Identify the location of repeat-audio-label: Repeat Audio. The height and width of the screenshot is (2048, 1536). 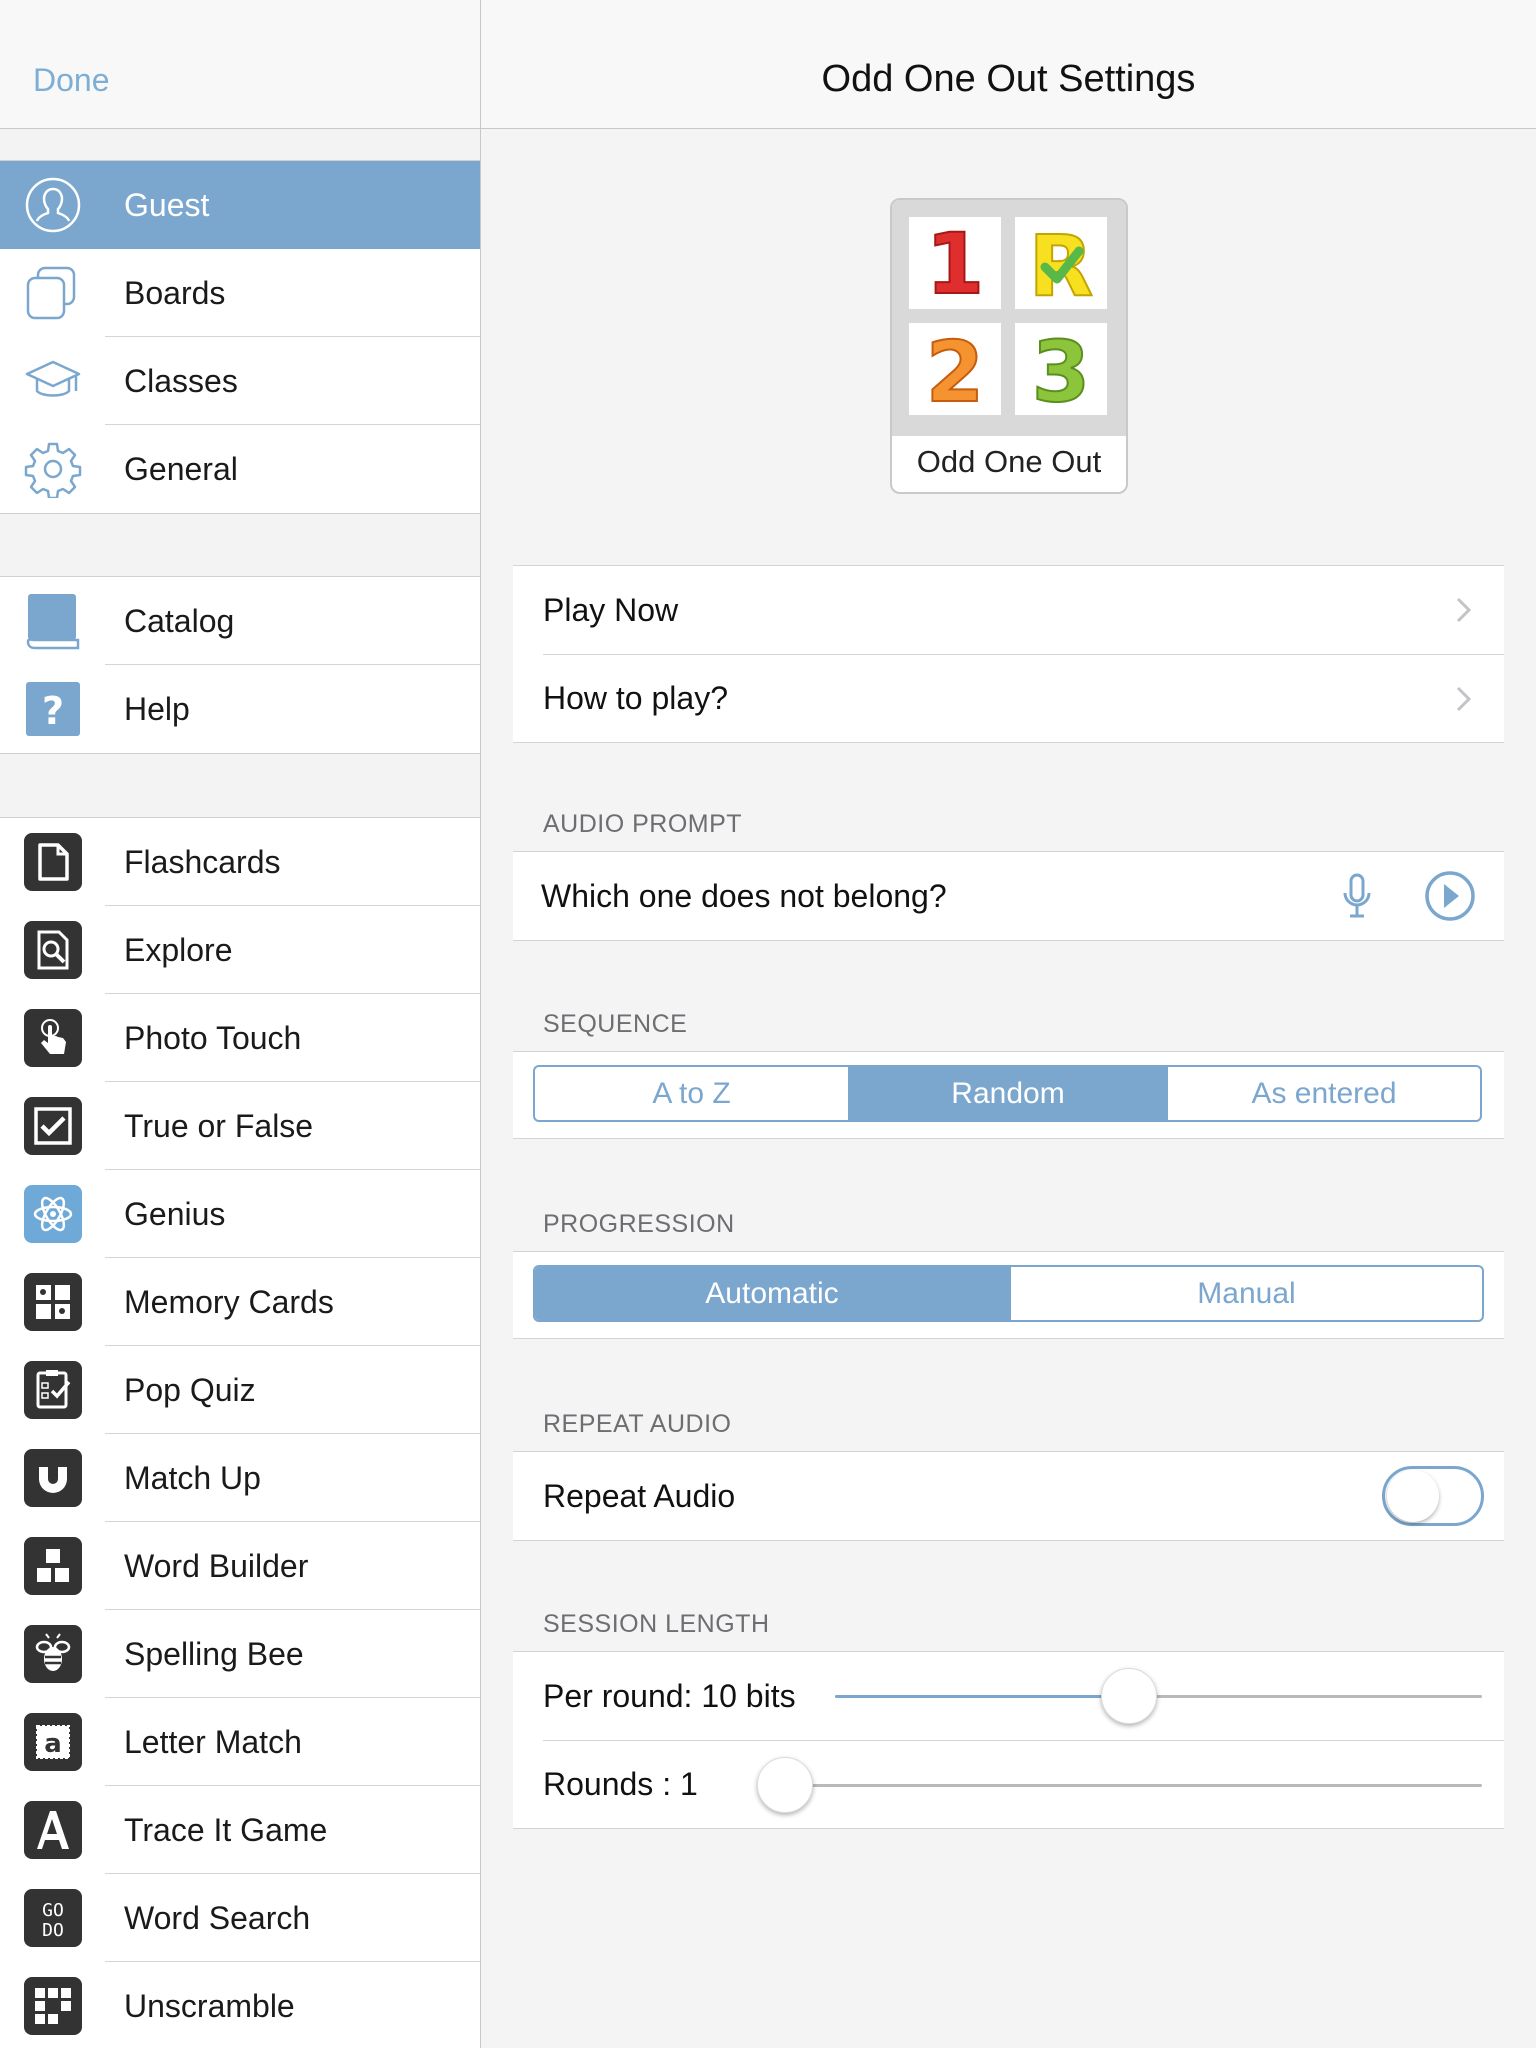
(639, 1495).